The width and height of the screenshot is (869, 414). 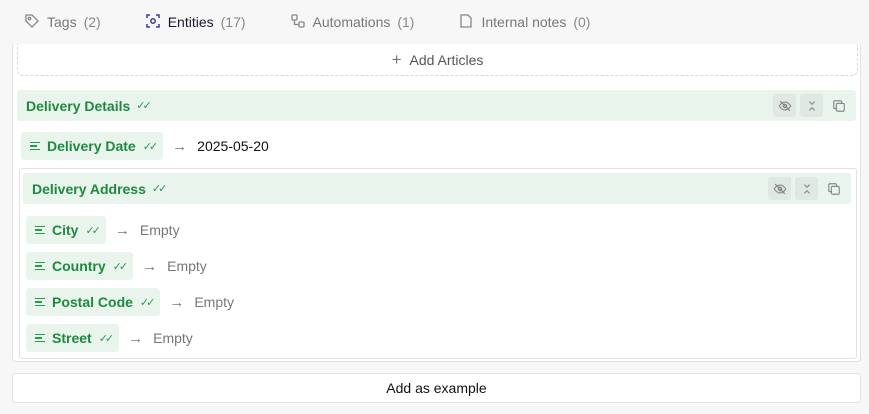 I want to click on field-row-delivery-date: Delivery Date ✓✓ → 2025-05-20, so click(x=145, y=146).